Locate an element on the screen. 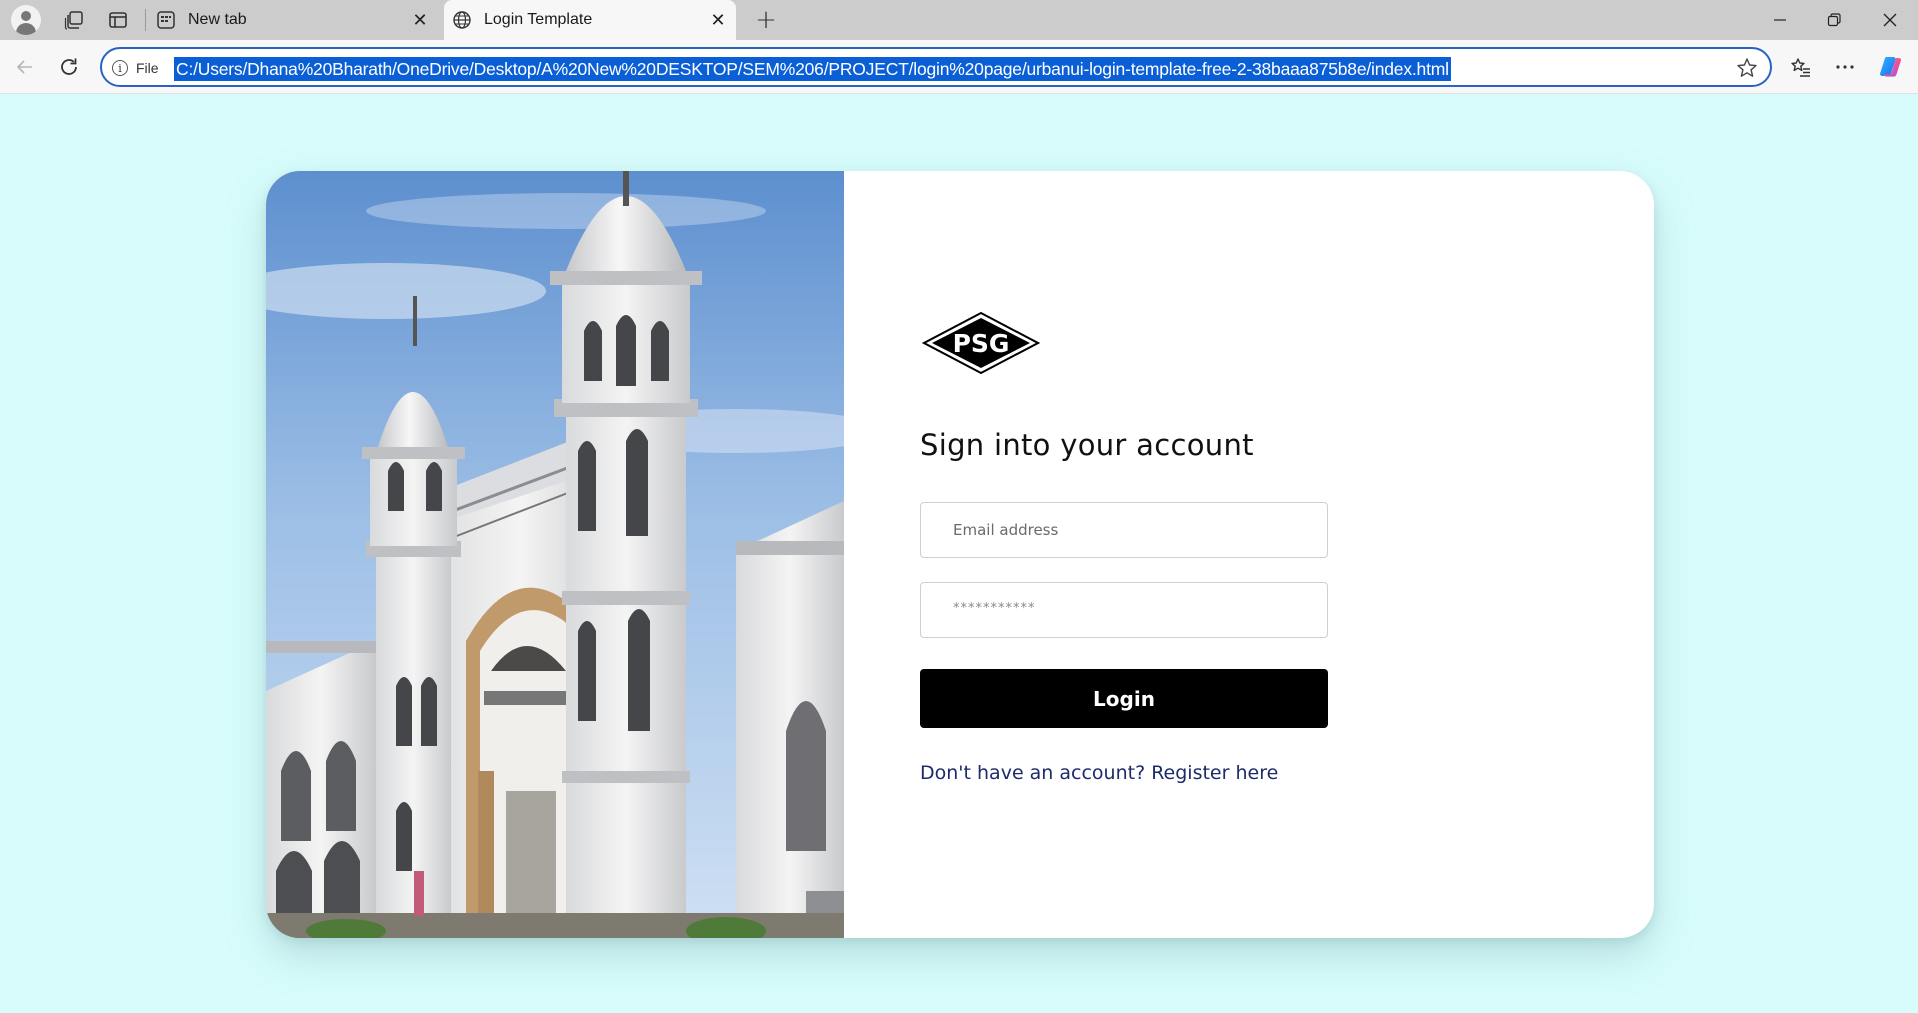  restore-icon is located at coordinates (1834, 20).